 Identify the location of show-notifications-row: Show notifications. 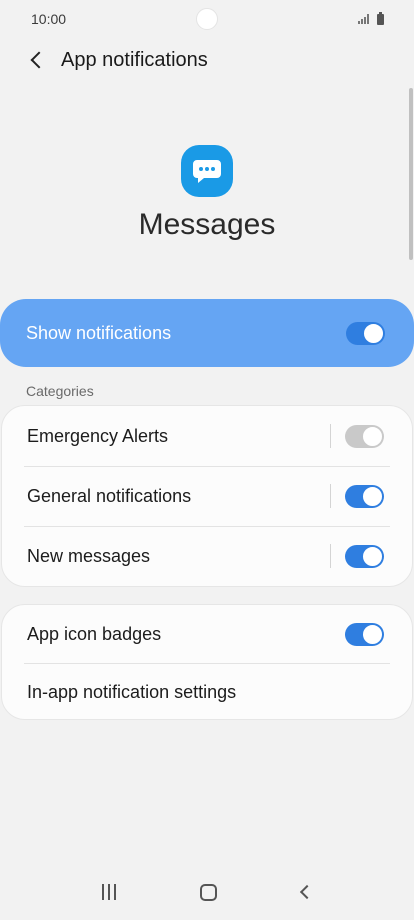
(207, 333).